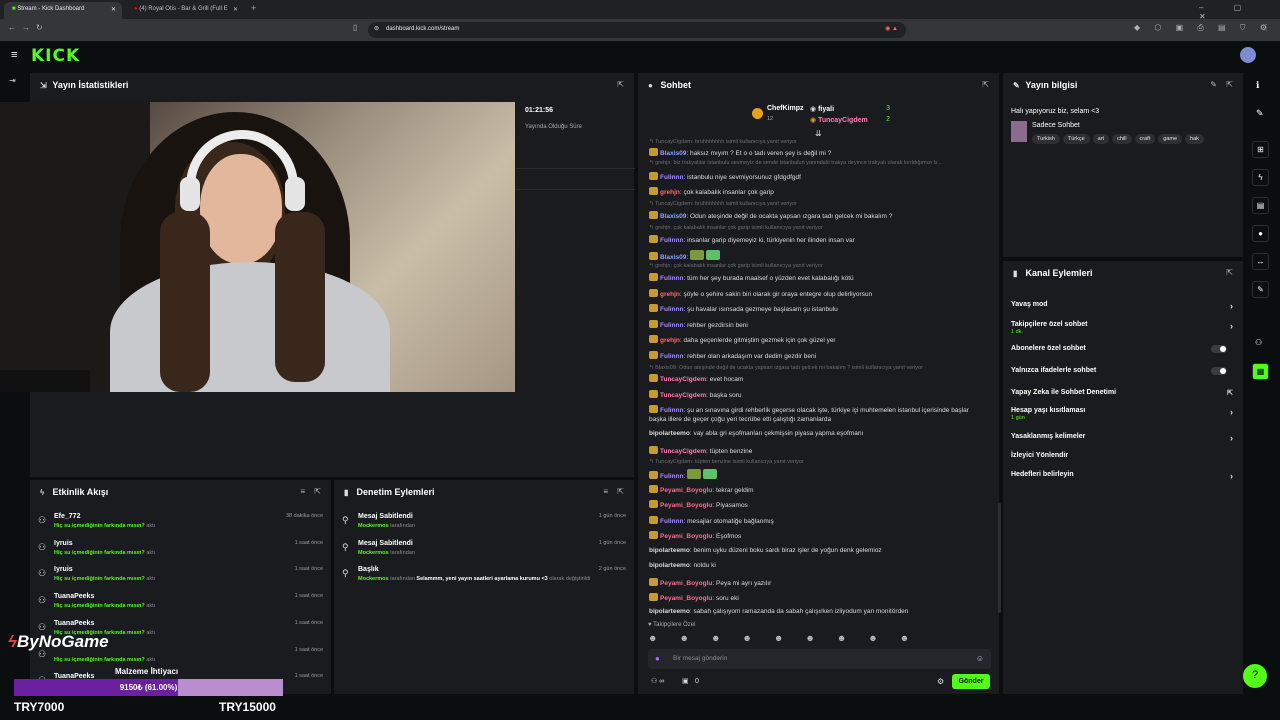 This screenshot has width=1280, height=720. Describe the element at coordinates (12, 27) in the screenshot. I see `back-icon: ←` at that location.